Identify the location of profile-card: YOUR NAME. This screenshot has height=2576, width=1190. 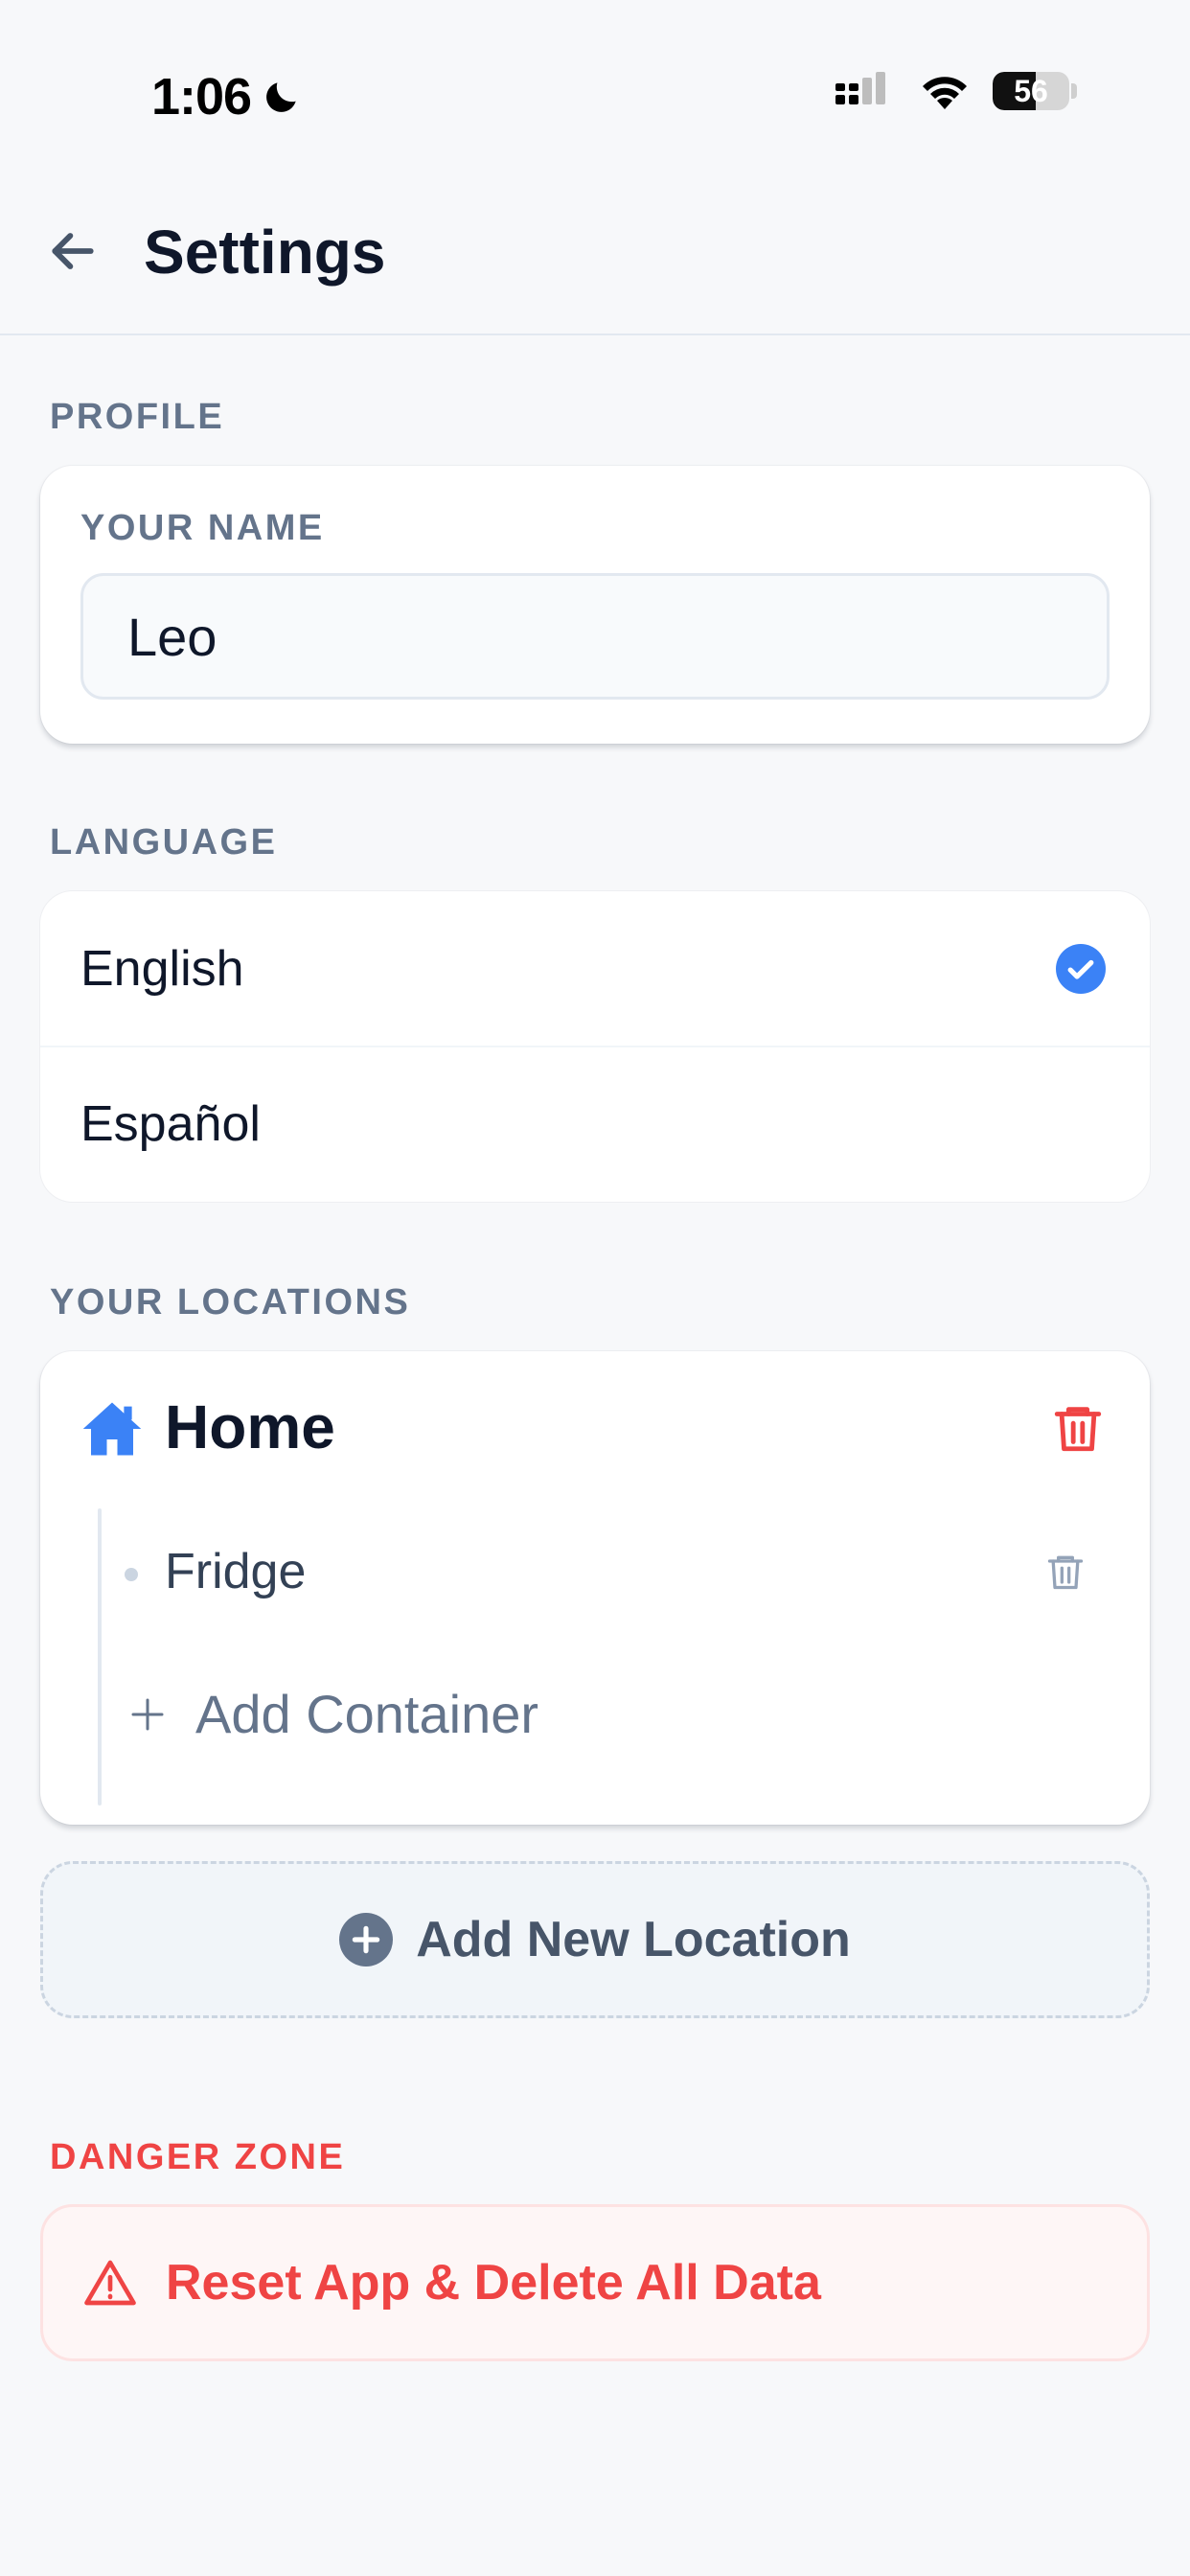
(595, 605).